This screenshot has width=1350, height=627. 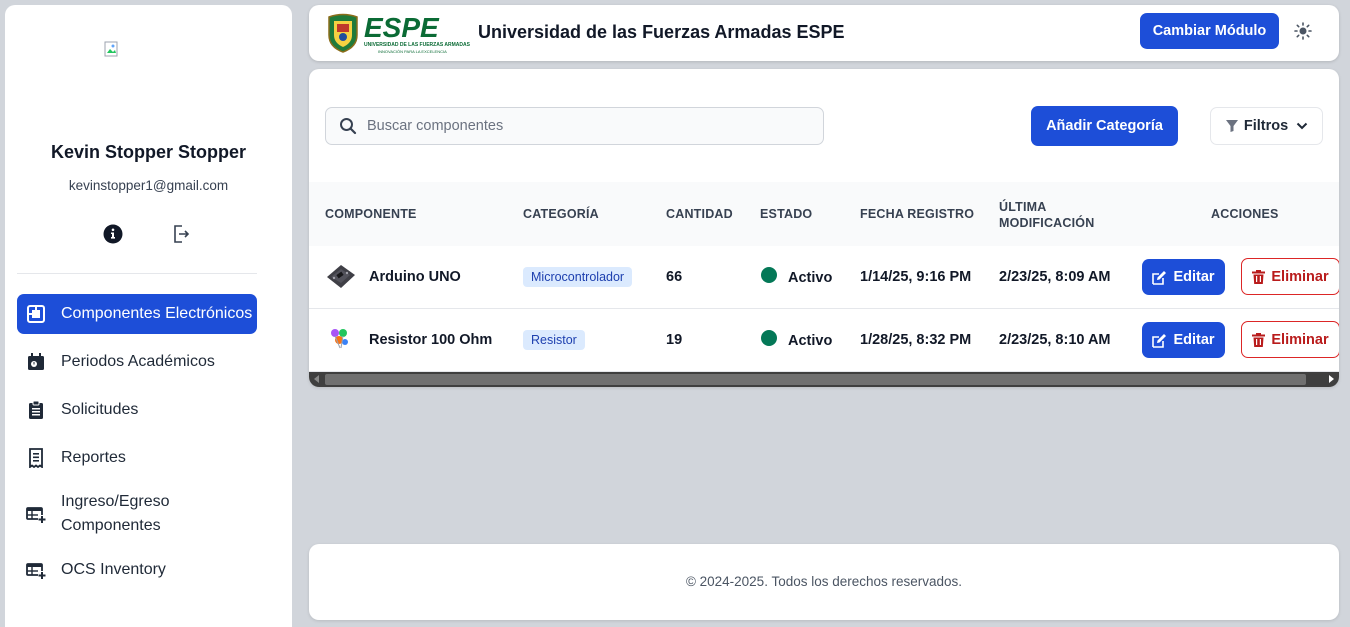 I want to click on sidebar-item-solicitudes: Solicitudes, so click(x=137, y=410).